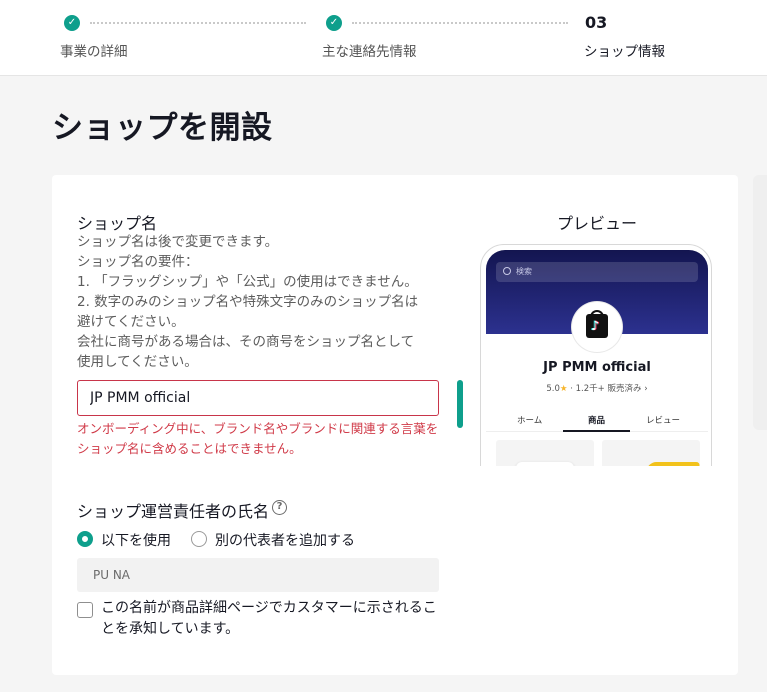 Image resolution: width=767 pixels, height=692 pixels. What do you see at coordinates (609, 389) in the screenshot?
I see `preview-sold-count: · 1.2千+ 販売済み ›` at bounding box center [609, 389].